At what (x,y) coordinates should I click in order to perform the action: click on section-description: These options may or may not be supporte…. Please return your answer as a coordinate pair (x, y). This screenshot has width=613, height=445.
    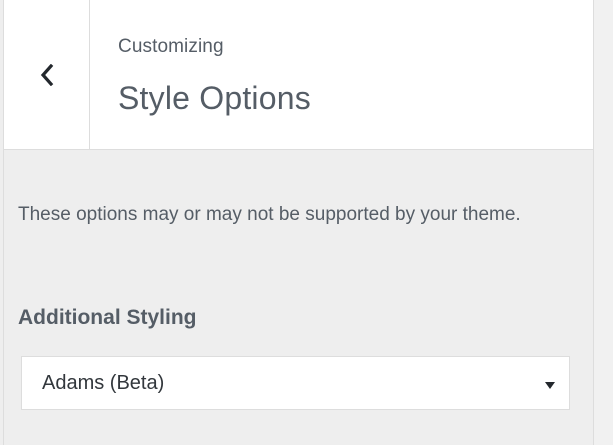
    Looking at the image, I should click on (269, 214).